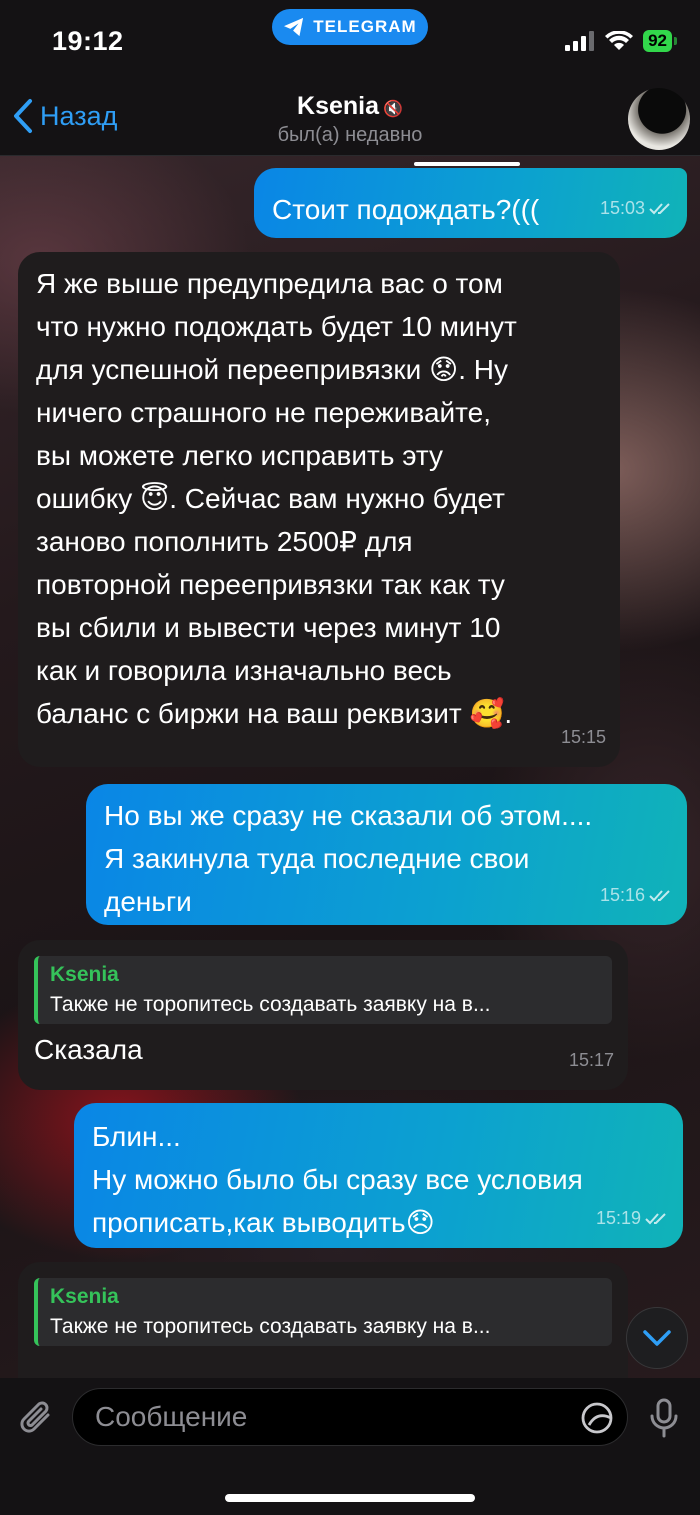 The height and width of the screenshot is (1515, 700). I want to click on message-meta: 15:16, so click(636, 895).